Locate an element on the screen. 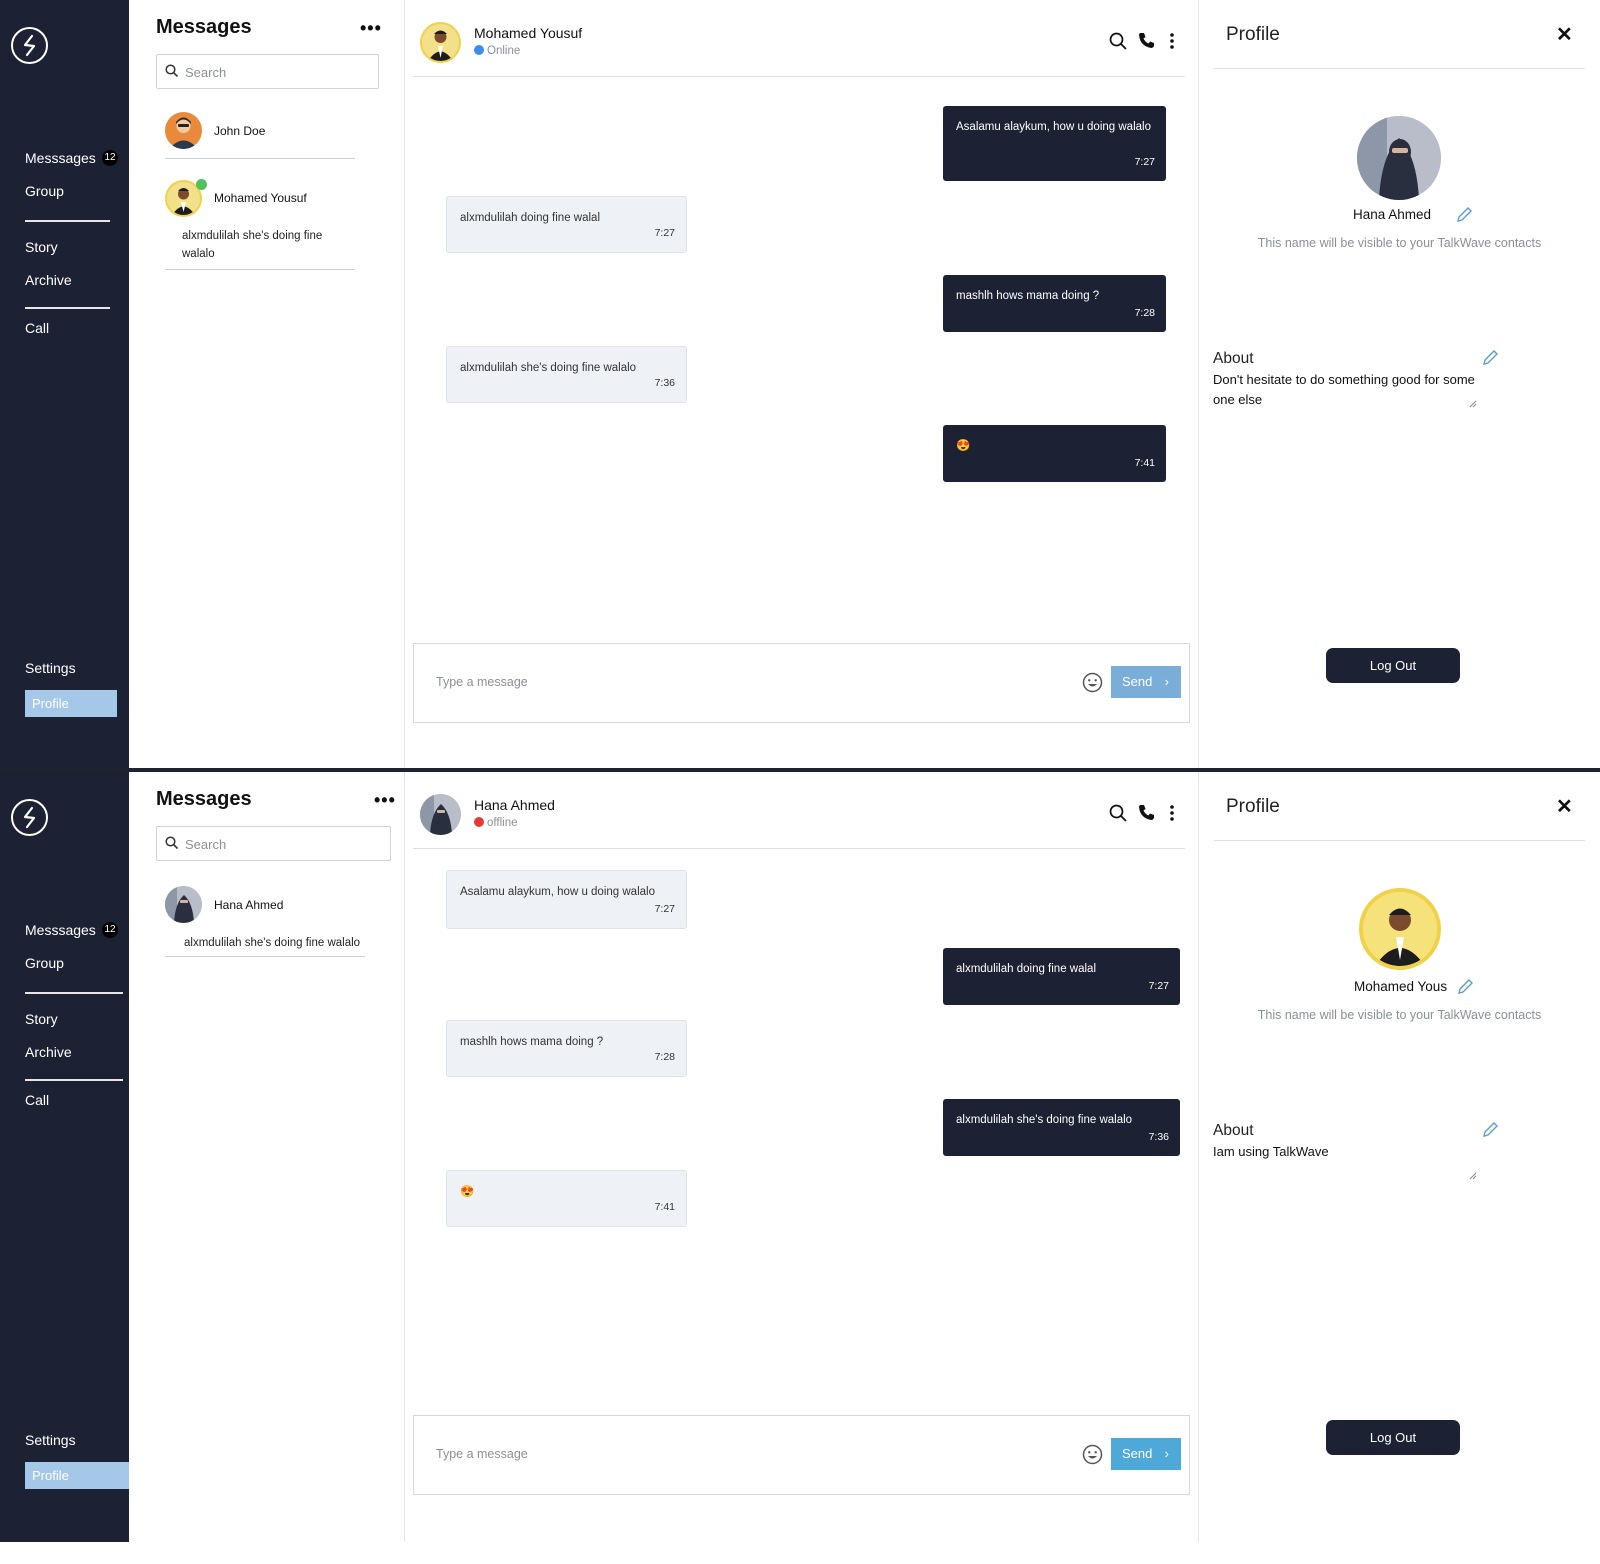 The height and width of the screenshot is (1564, 1600). profile-name: Mohamed Yousuf is located at coordinates (1400, 986).